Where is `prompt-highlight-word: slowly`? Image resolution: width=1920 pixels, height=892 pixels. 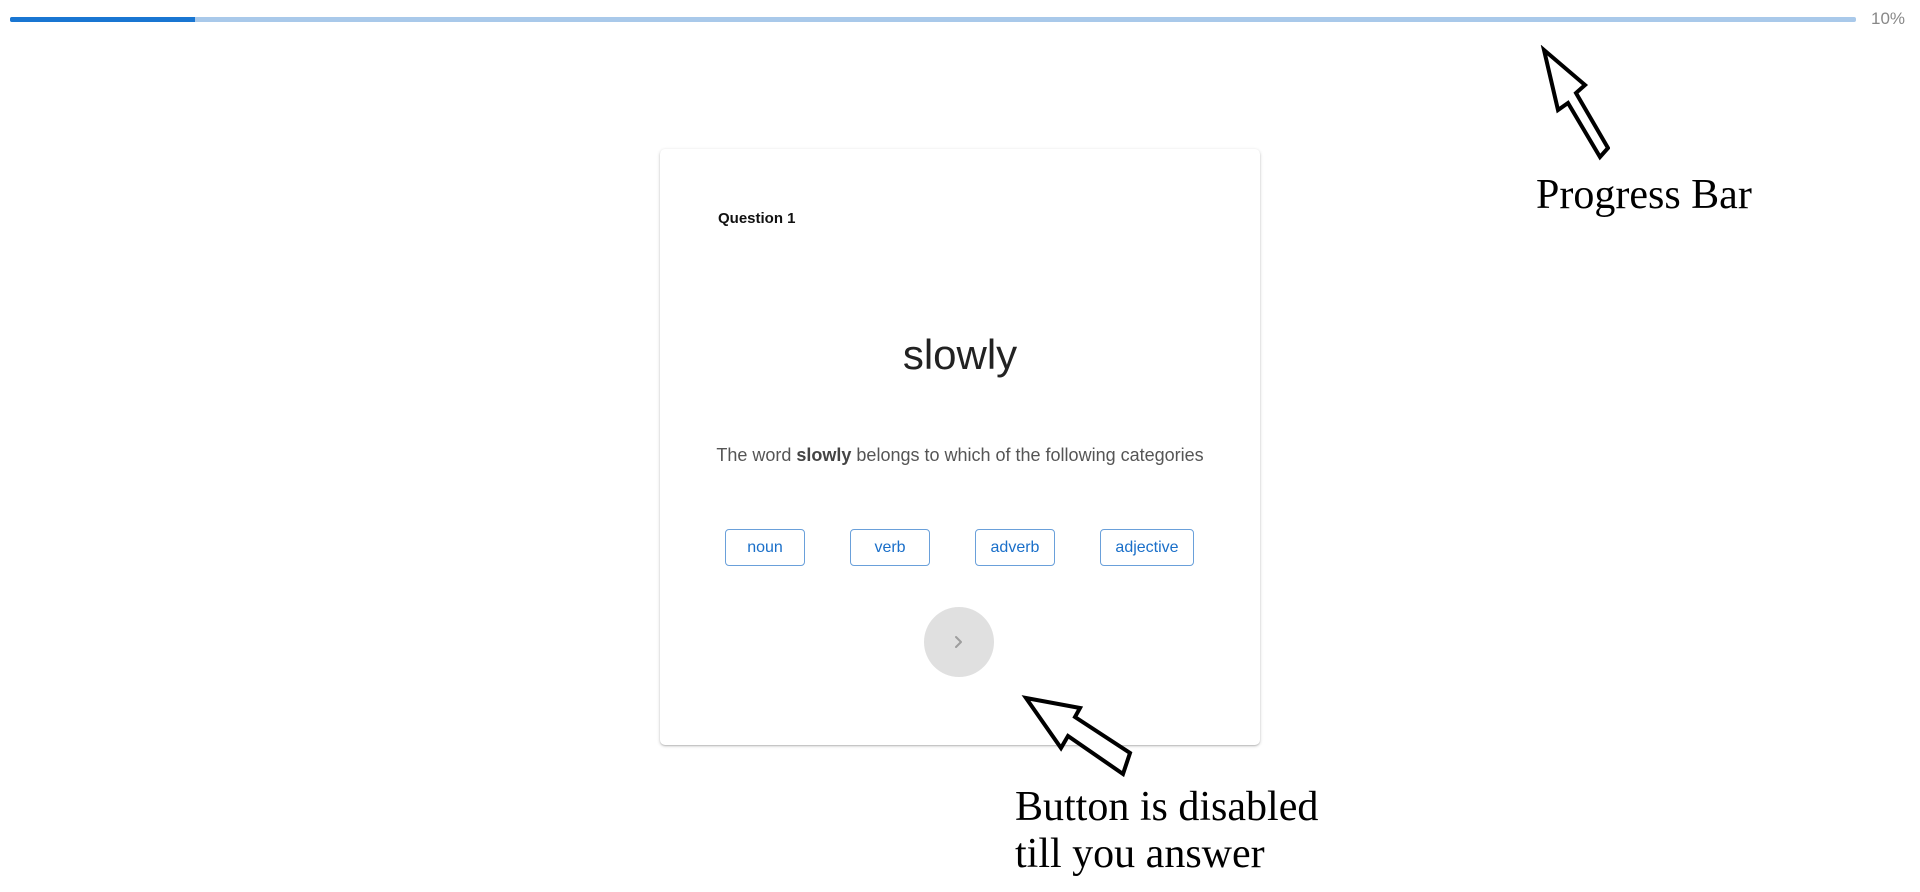
prompt-highlight-word: slowly is located at coordinates (824, 455).